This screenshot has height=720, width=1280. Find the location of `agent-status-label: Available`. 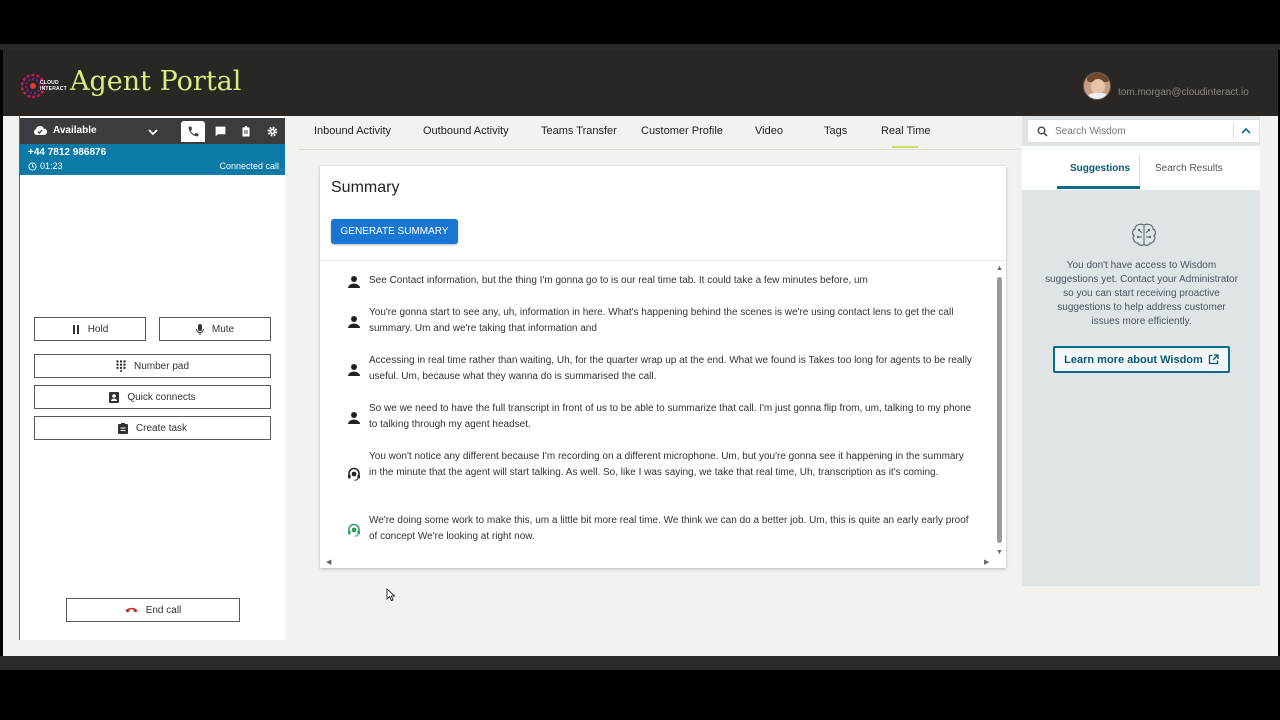

agent-status-label: Available is located at coordinates (75, 130).